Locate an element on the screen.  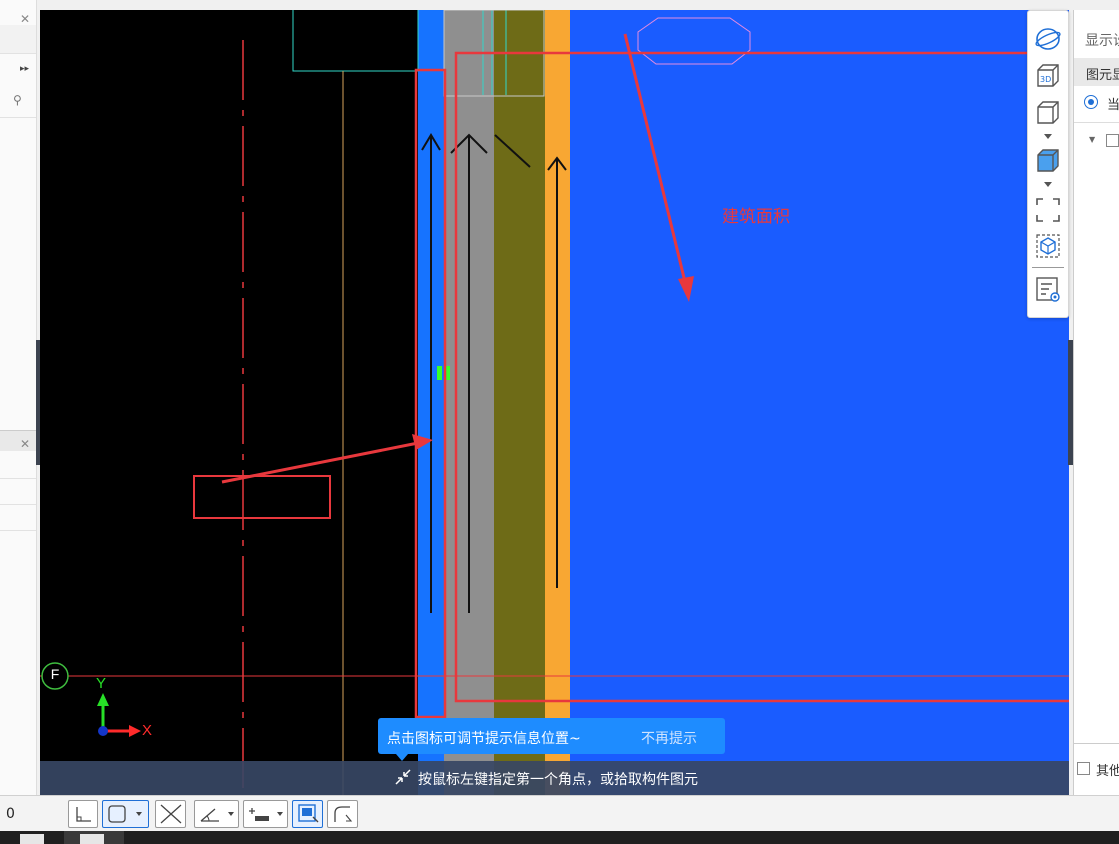
radio-button is located at coordinates (1091, 102).